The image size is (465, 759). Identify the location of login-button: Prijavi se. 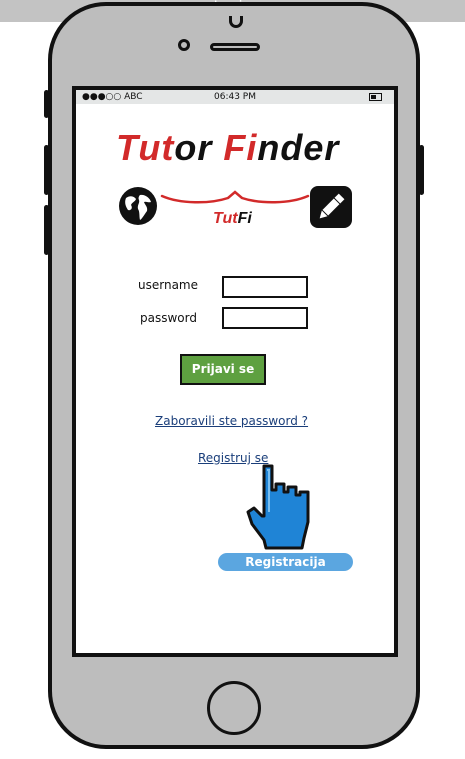
(223, 369).